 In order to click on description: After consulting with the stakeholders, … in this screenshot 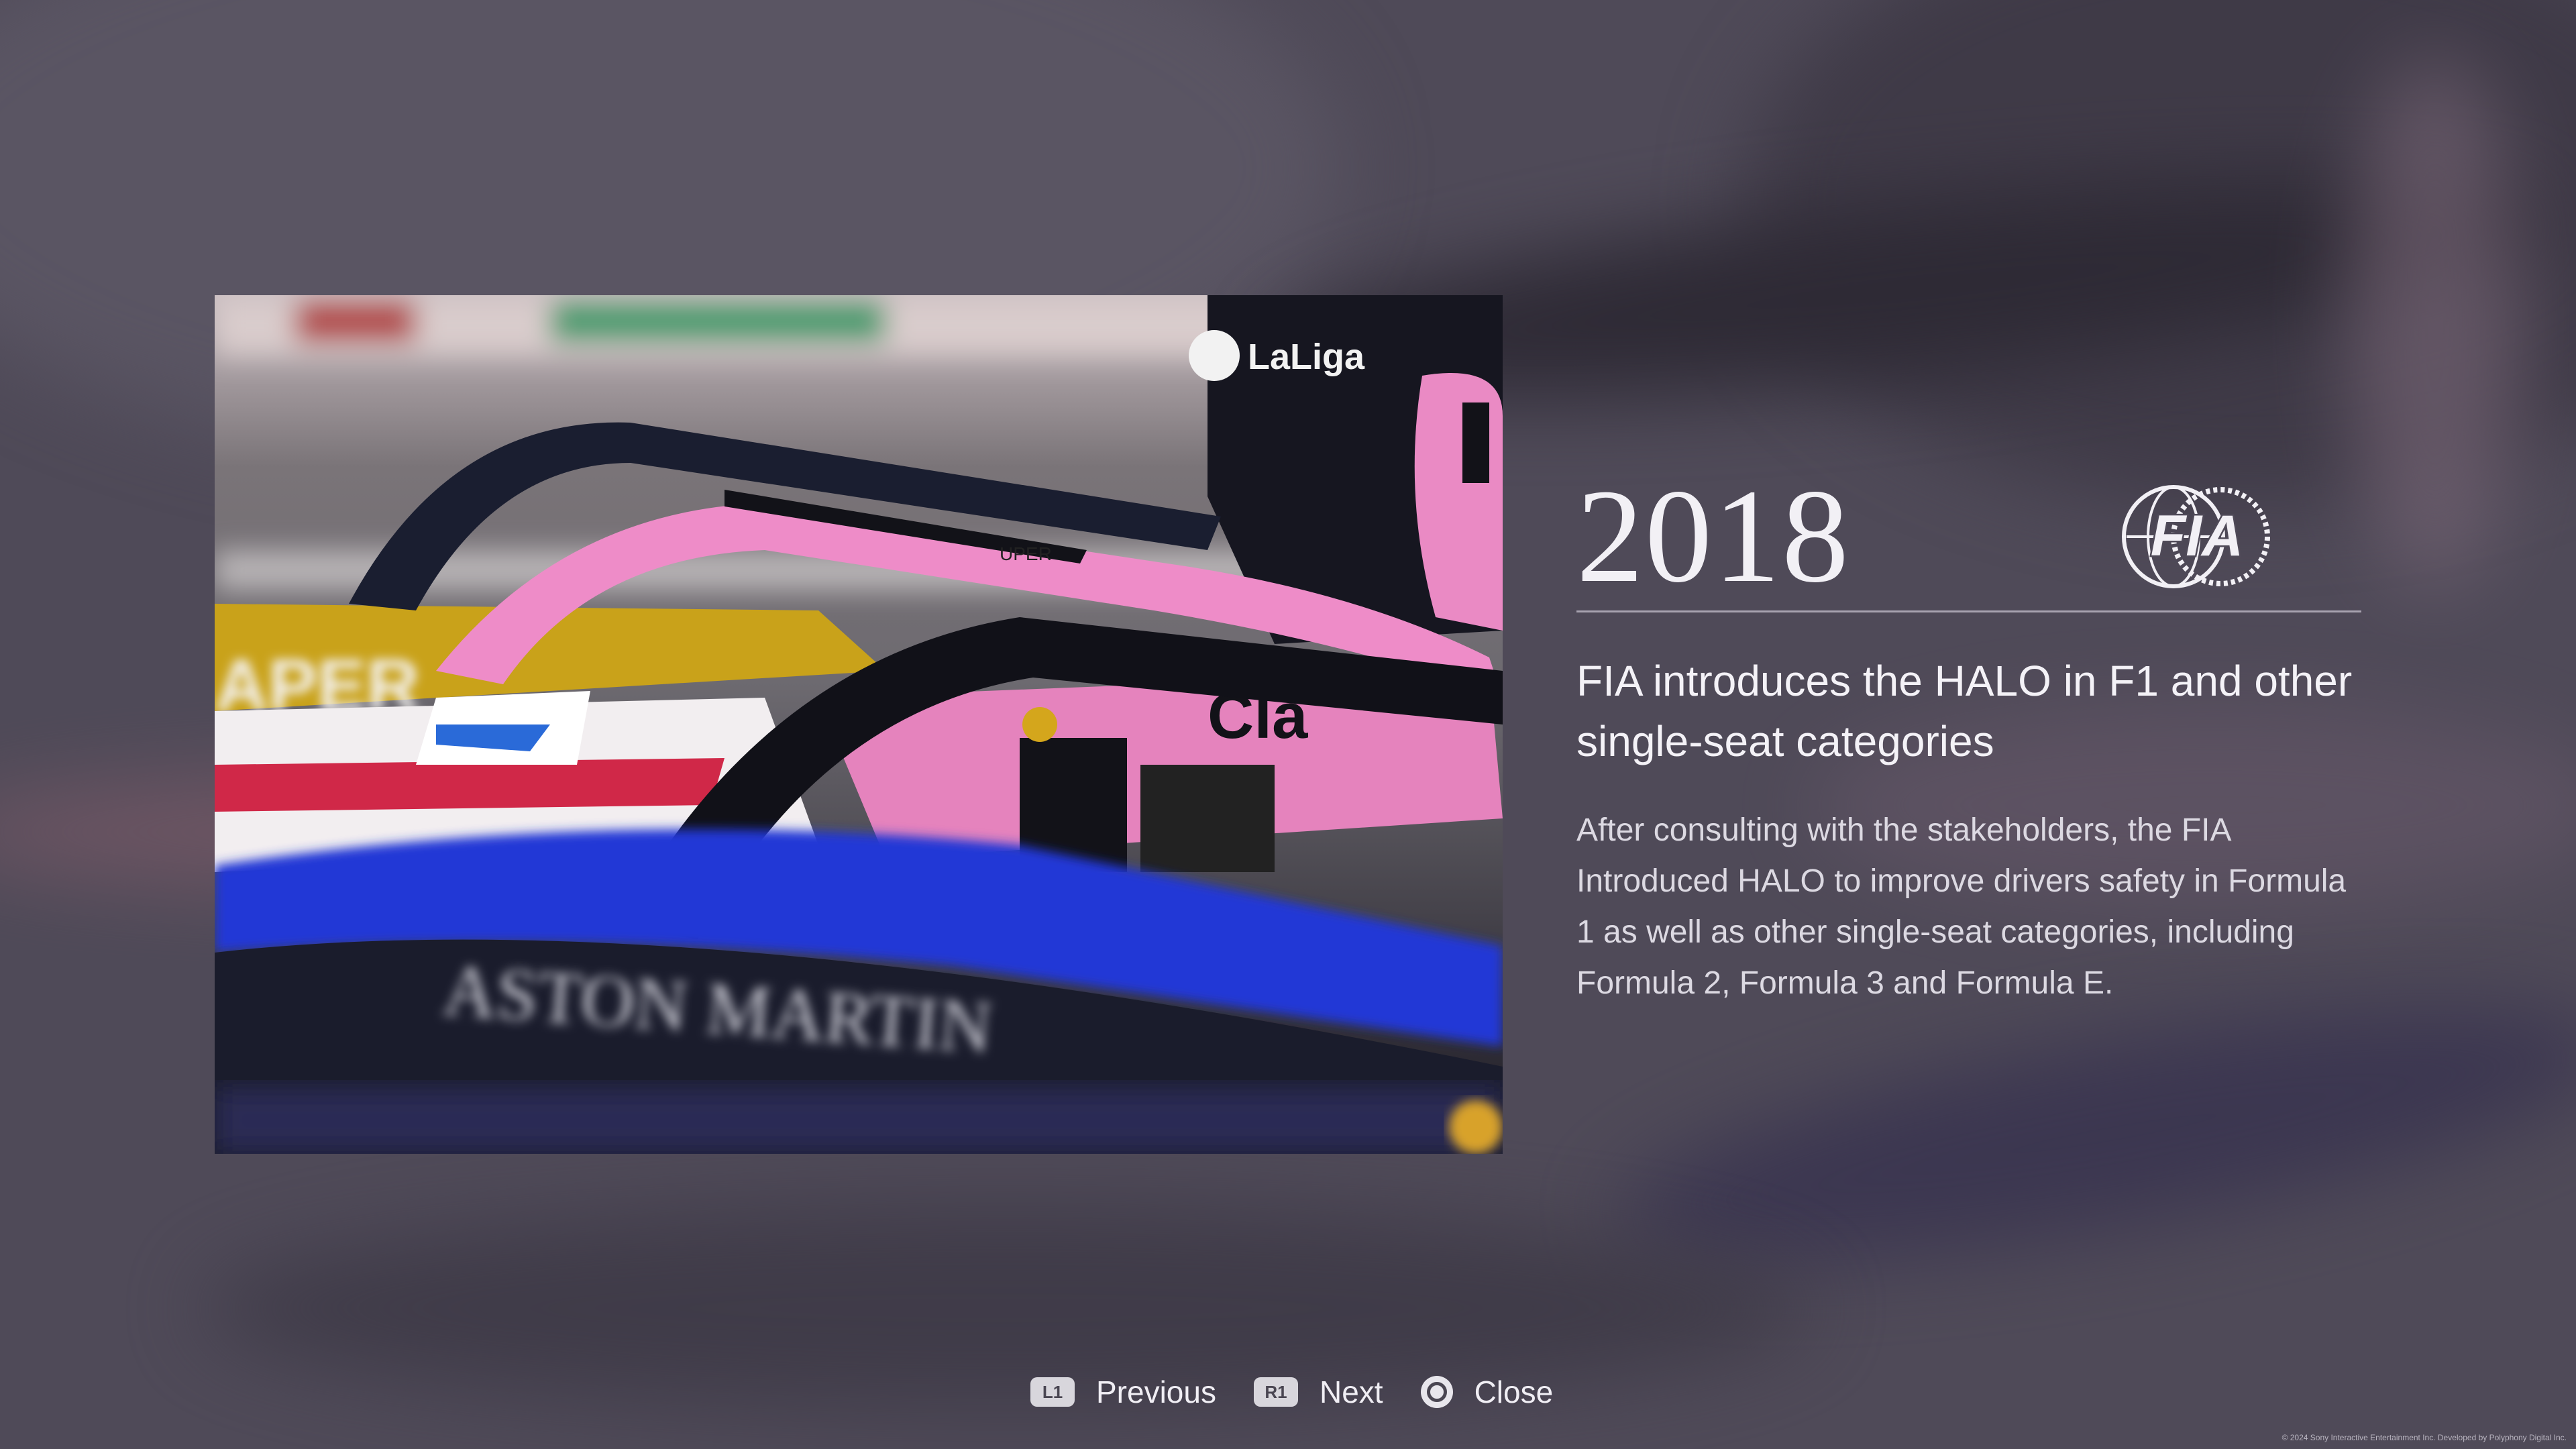, I will do `click(1961, 906)`.